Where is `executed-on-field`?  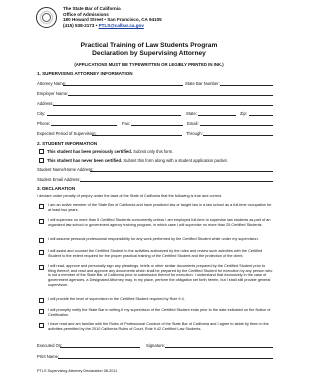 executed-on-field is located at coordinates (100, 347).